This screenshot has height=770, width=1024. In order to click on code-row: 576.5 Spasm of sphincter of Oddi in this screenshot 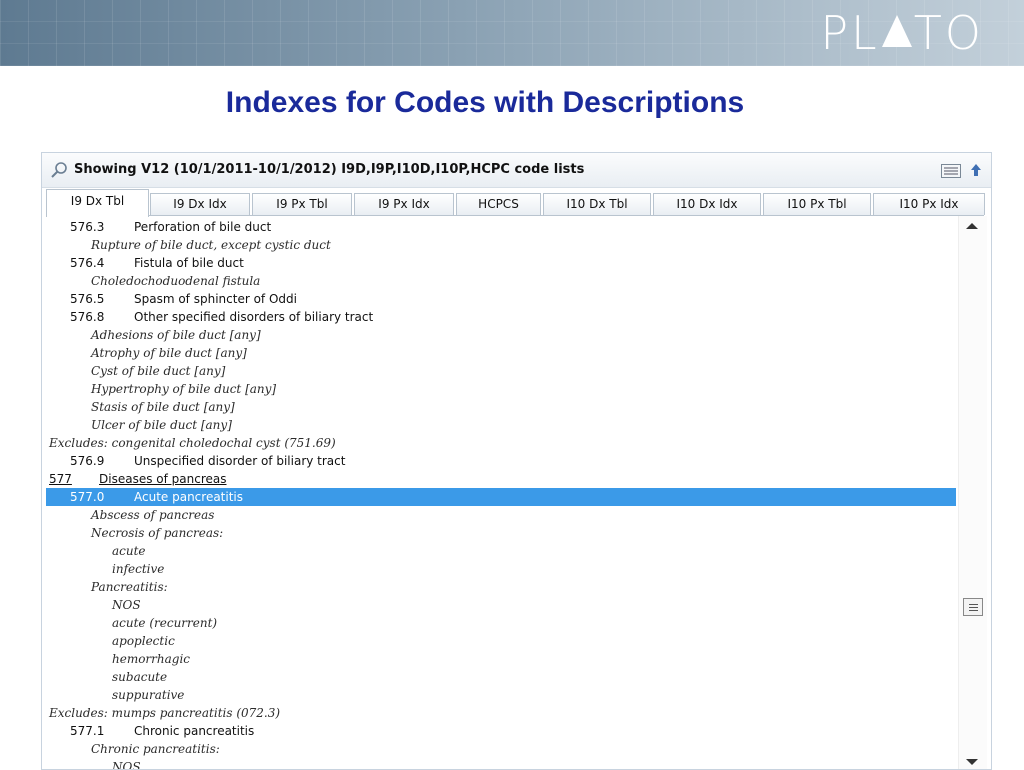, I will do `click(501, 299)`.